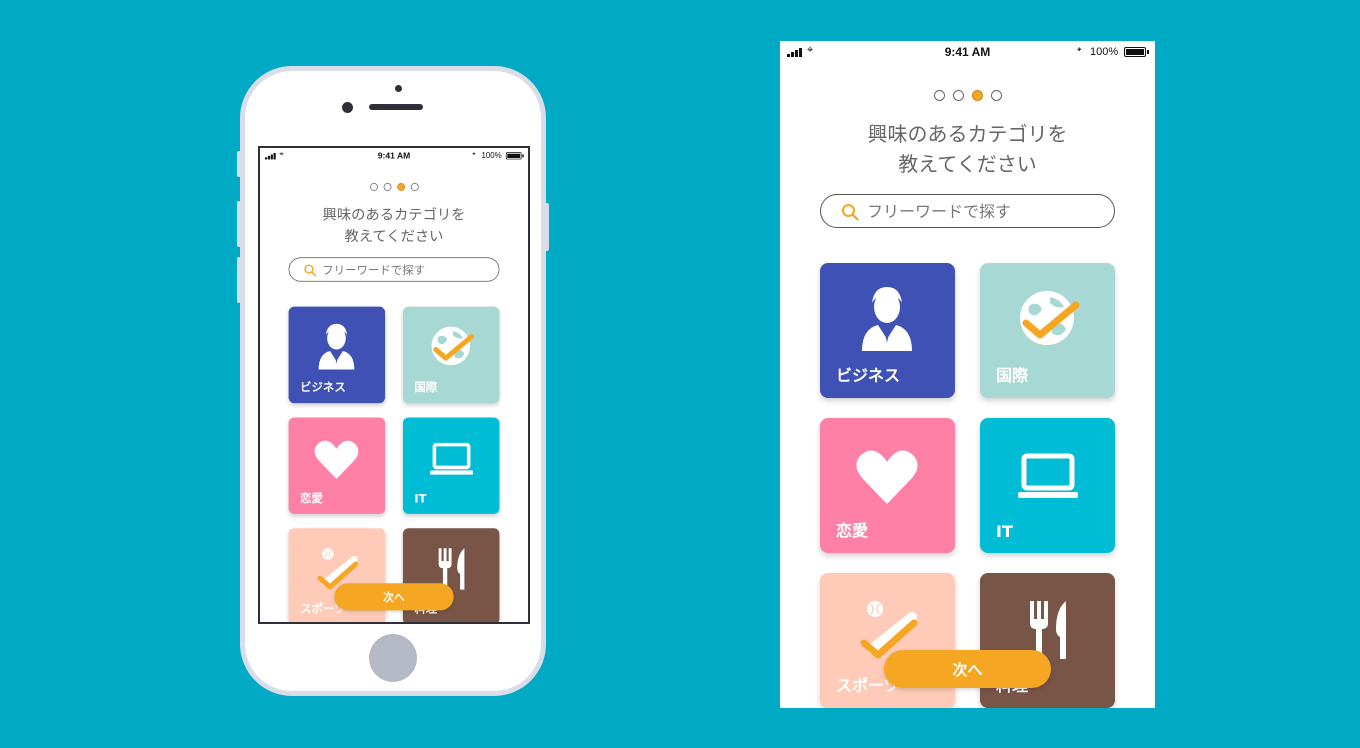 The height and width of the screenshot is (748, 1360). What do you see at coordinates (396, 107) in the screenshot?
I see `earpiece-speaker` at bounding box center [396, 107].